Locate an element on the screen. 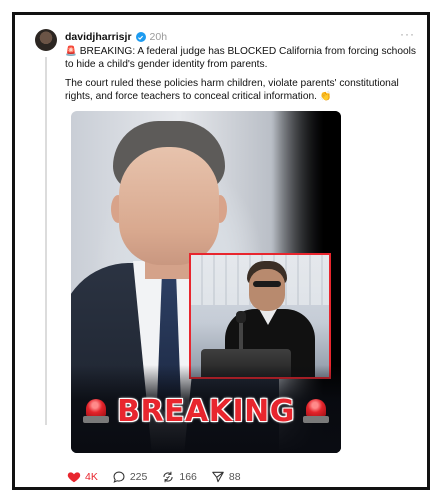 This screenshot has height=500, width=442. speaker-face is located at coordinates (267, 290).